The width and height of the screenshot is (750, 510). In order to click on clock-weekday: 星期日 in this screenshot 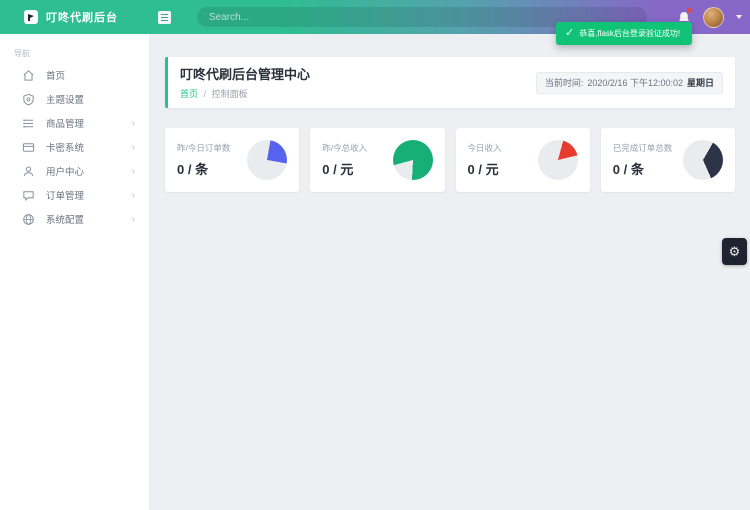, I will do `click(700, 83)`.